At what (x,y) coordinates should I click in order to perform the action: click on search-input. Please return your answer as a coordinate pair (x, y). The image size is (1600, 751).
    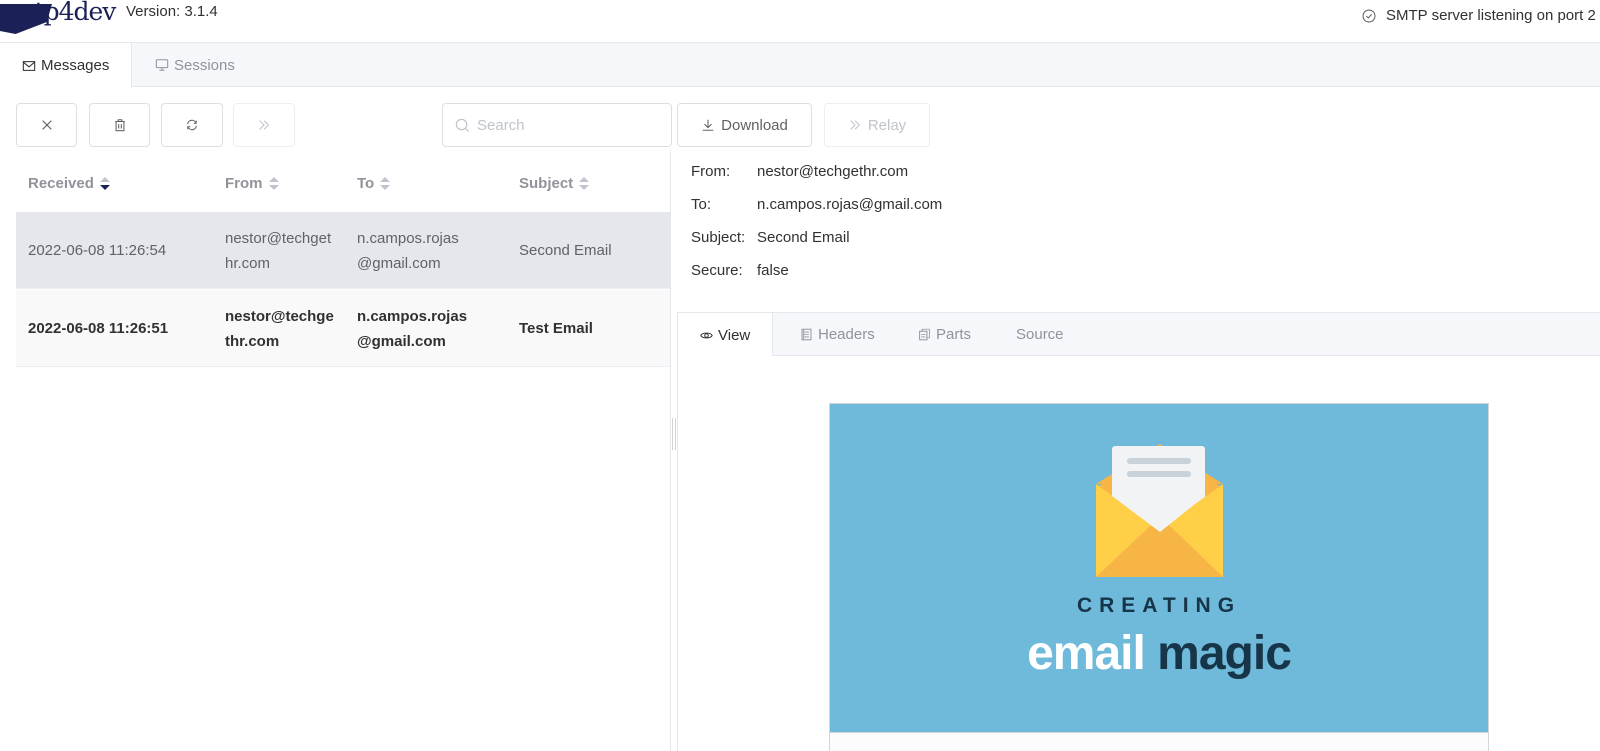
    Looking at the image, I should click on (562, 125).